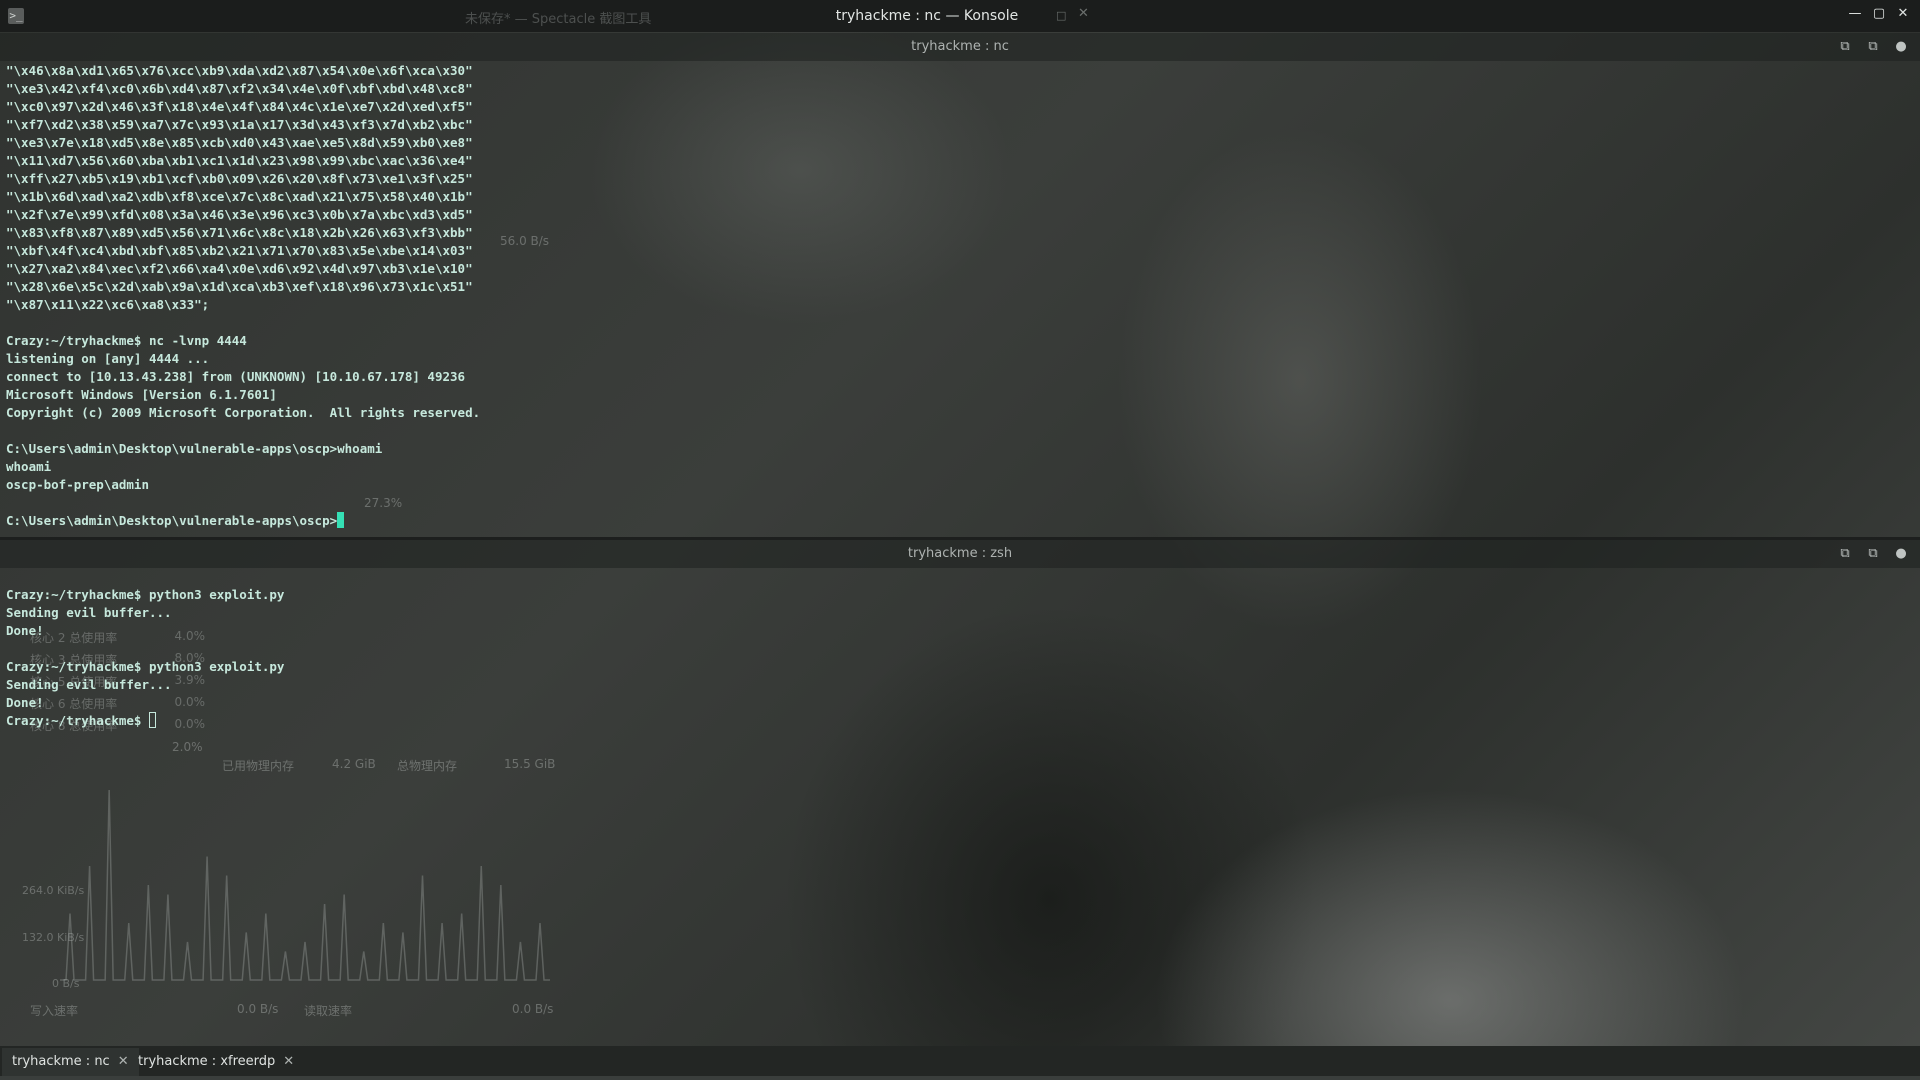 The image size is (1920, 1080). I want to click on keep-above-icon: □, so click(1061, 15).